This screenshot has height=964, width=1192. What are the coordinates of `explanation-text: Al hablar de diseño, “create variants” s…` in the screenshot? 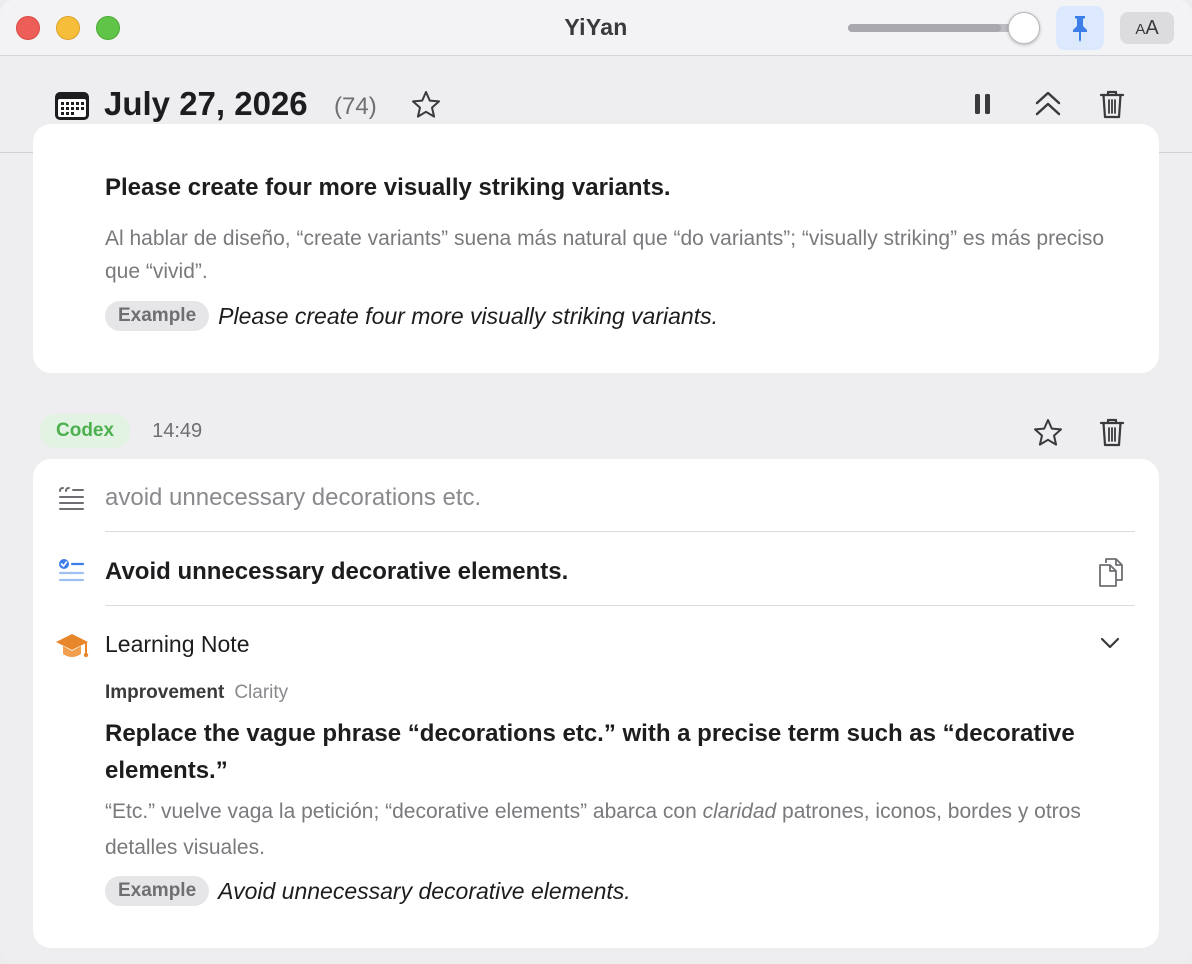 It's located at (605, 255).